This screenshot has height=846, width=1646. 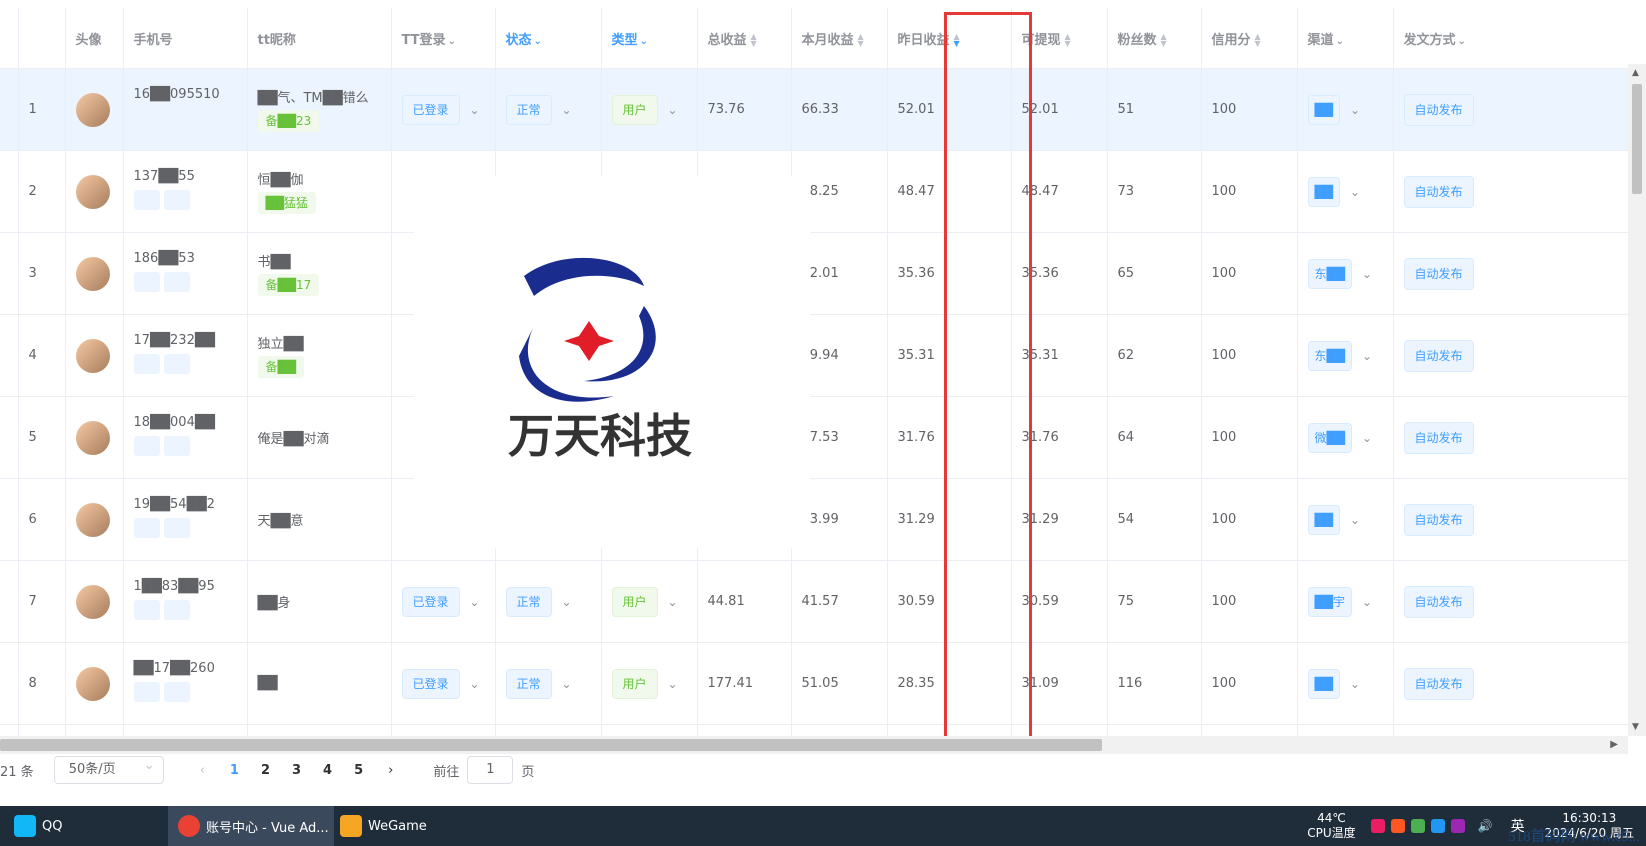 What do you see at coordinates (1345, 38) in the screenshot?
I see `column-header: 渠道 ⌄` at bounding box center [1345, 38].